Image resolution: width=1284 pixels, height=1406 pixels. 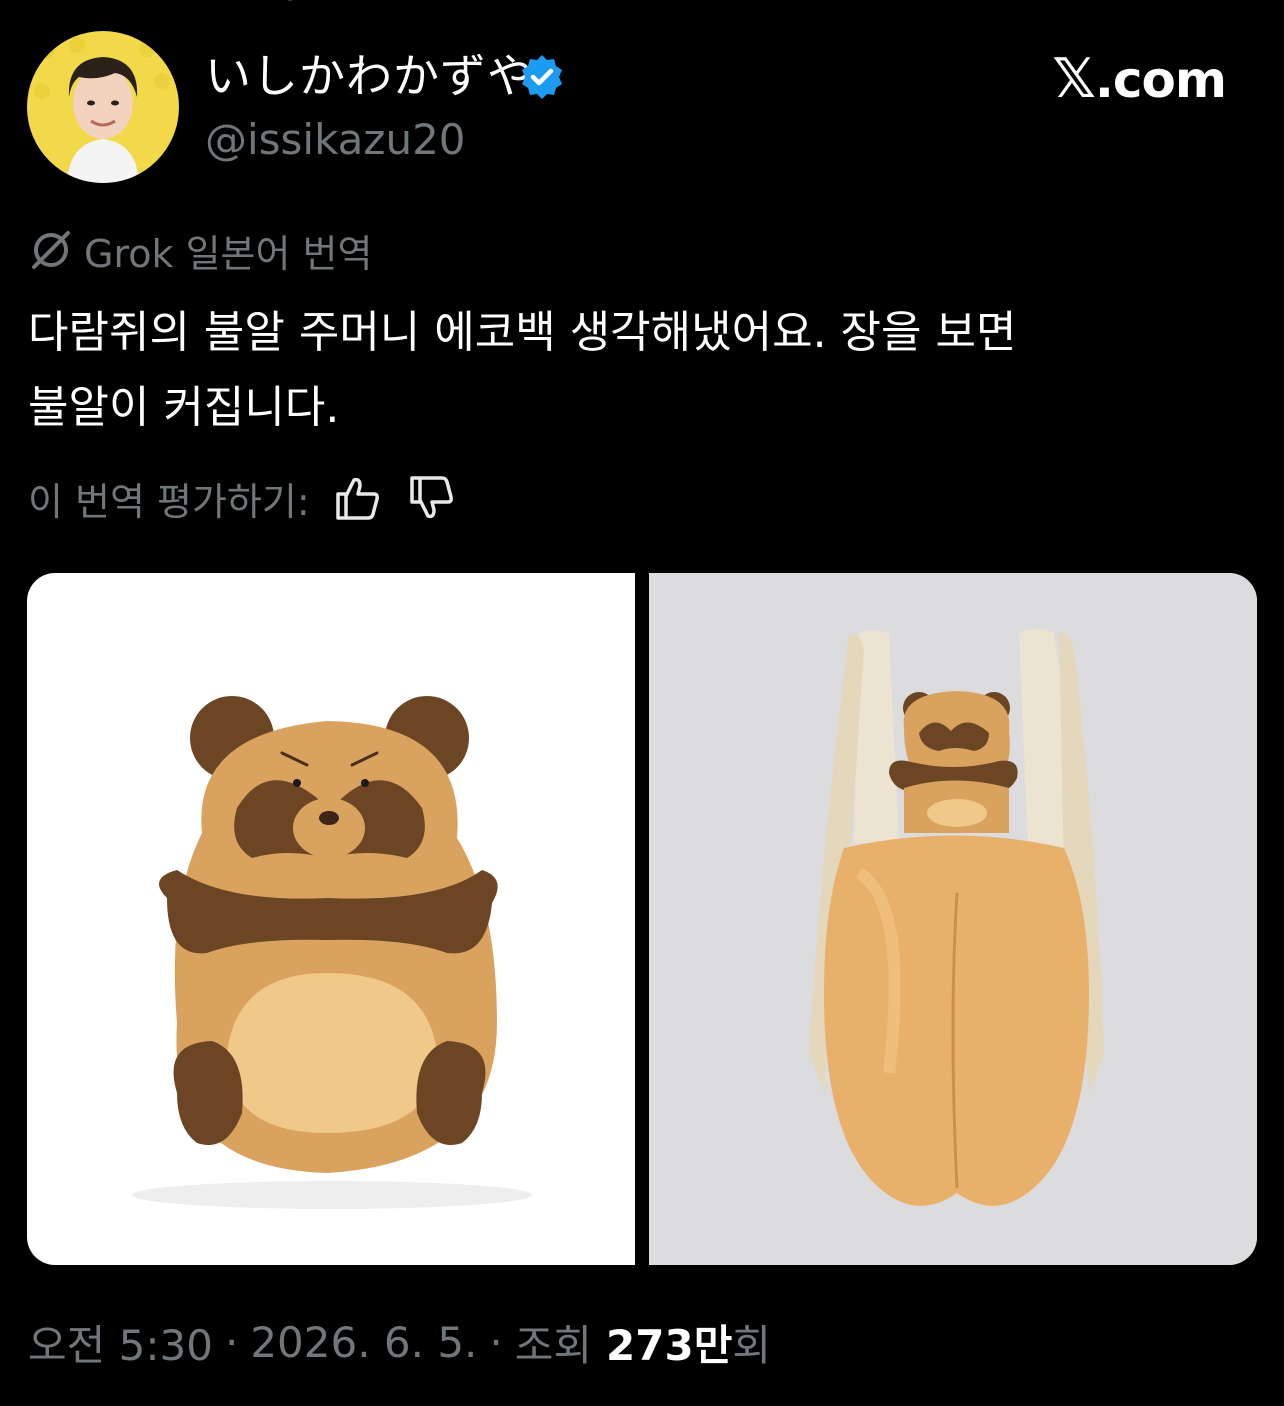 I want to click on tweet-time: 오전 5:30, so click(x=120, y=1342).